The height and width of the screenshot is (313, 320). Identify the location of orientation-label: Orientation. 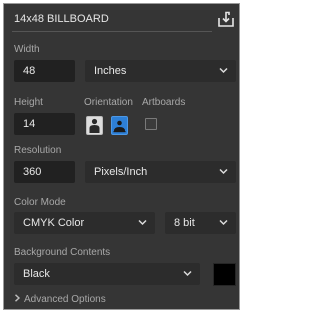
(108, 102).